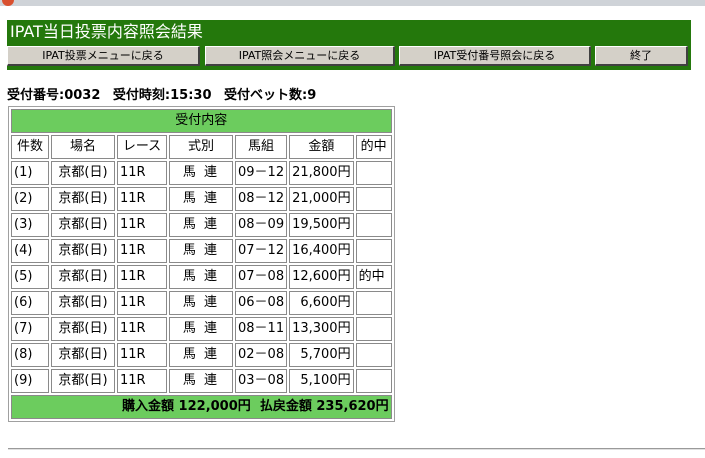 This screenshot has height=458, width=705. What do you see at coordinates (103, 56) in the screenshot?
I see `back-to-vote-menu-button: IPAT投票メニューに戻る` at bounding box center [103, 56].